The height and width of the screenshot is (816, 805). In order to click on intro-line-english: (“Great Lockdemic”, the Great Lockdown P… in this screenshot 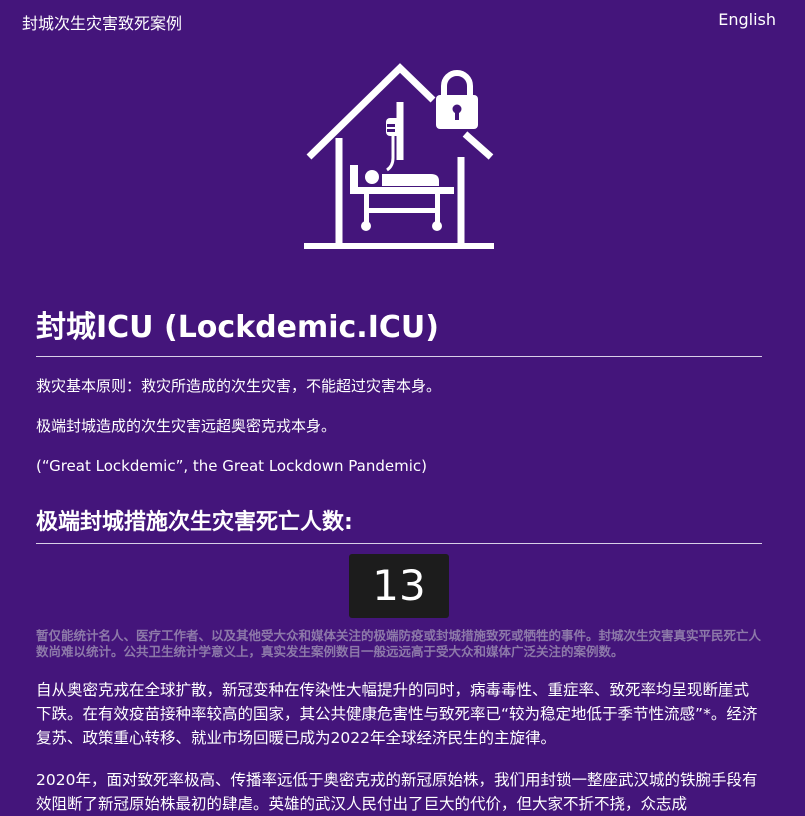, I will do `click(231, 466)`.